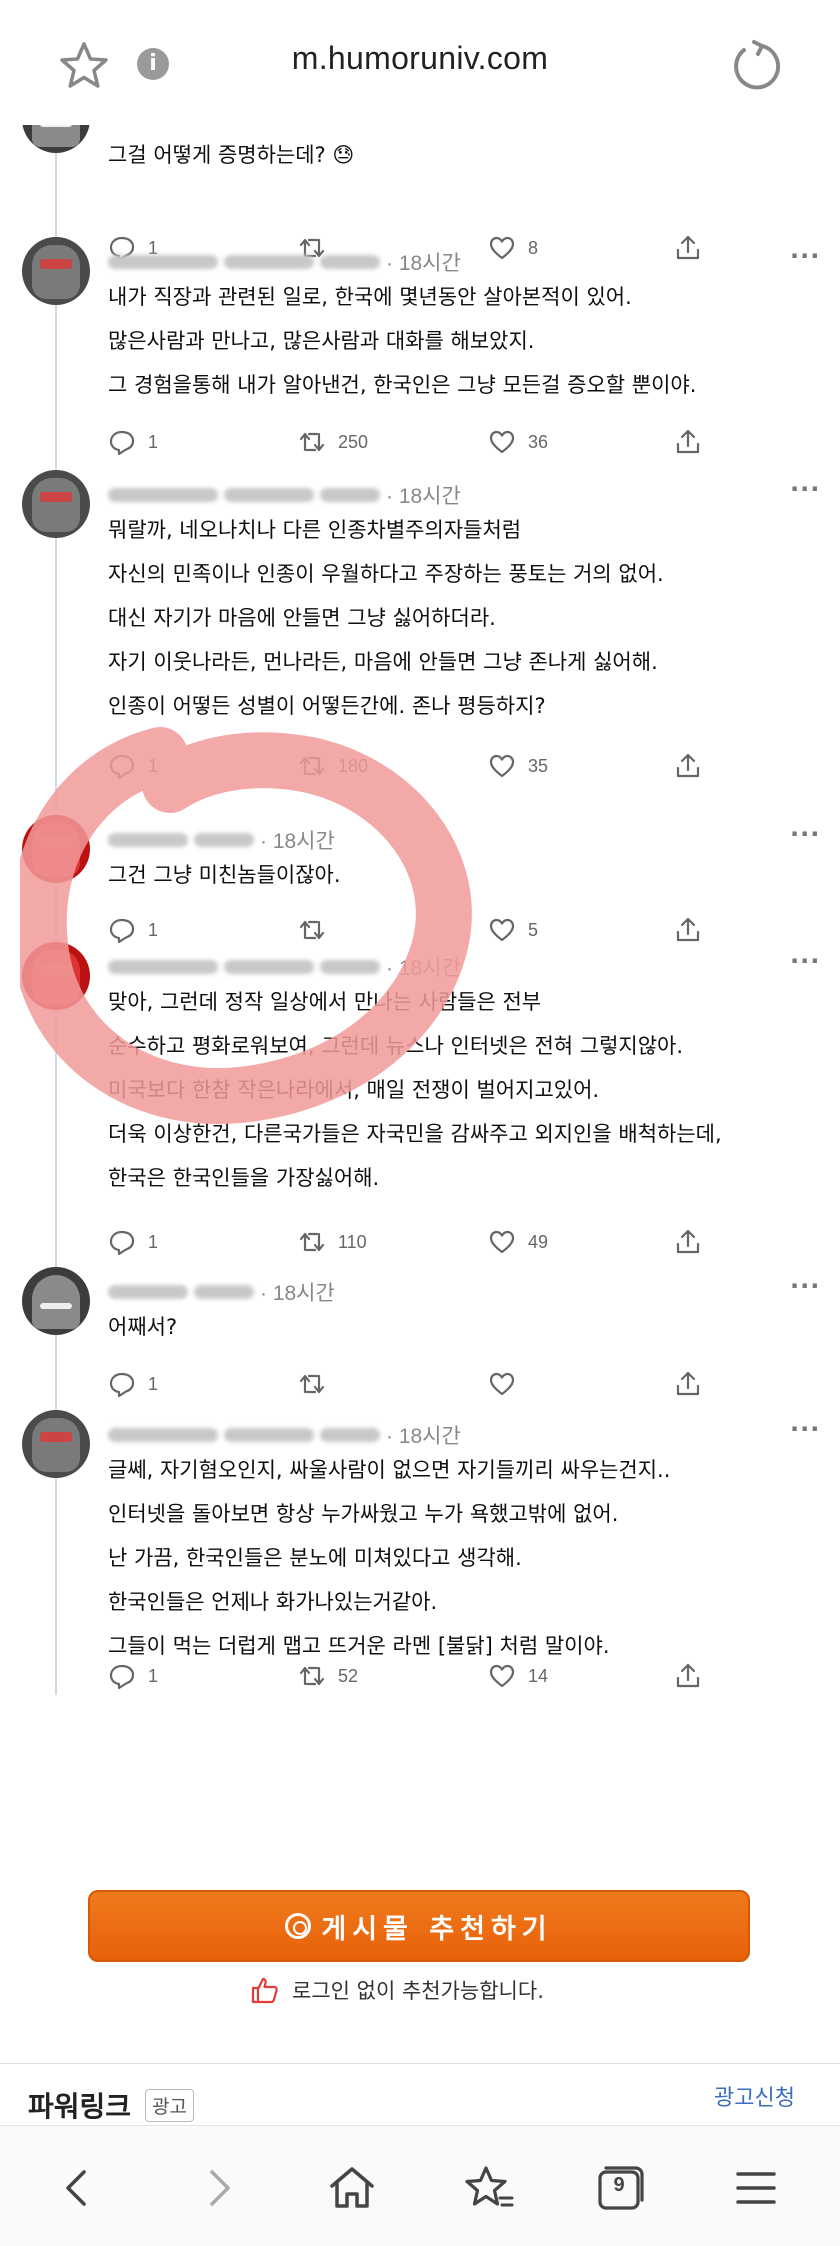  What do you see at coordinates (386, 574) in the screenshot?
I see `tweet-text-line: 자신의 민족이나 인종이 우월하다고 주장하는 풍토는 거의 없어.` at bounding box center [386, 574].